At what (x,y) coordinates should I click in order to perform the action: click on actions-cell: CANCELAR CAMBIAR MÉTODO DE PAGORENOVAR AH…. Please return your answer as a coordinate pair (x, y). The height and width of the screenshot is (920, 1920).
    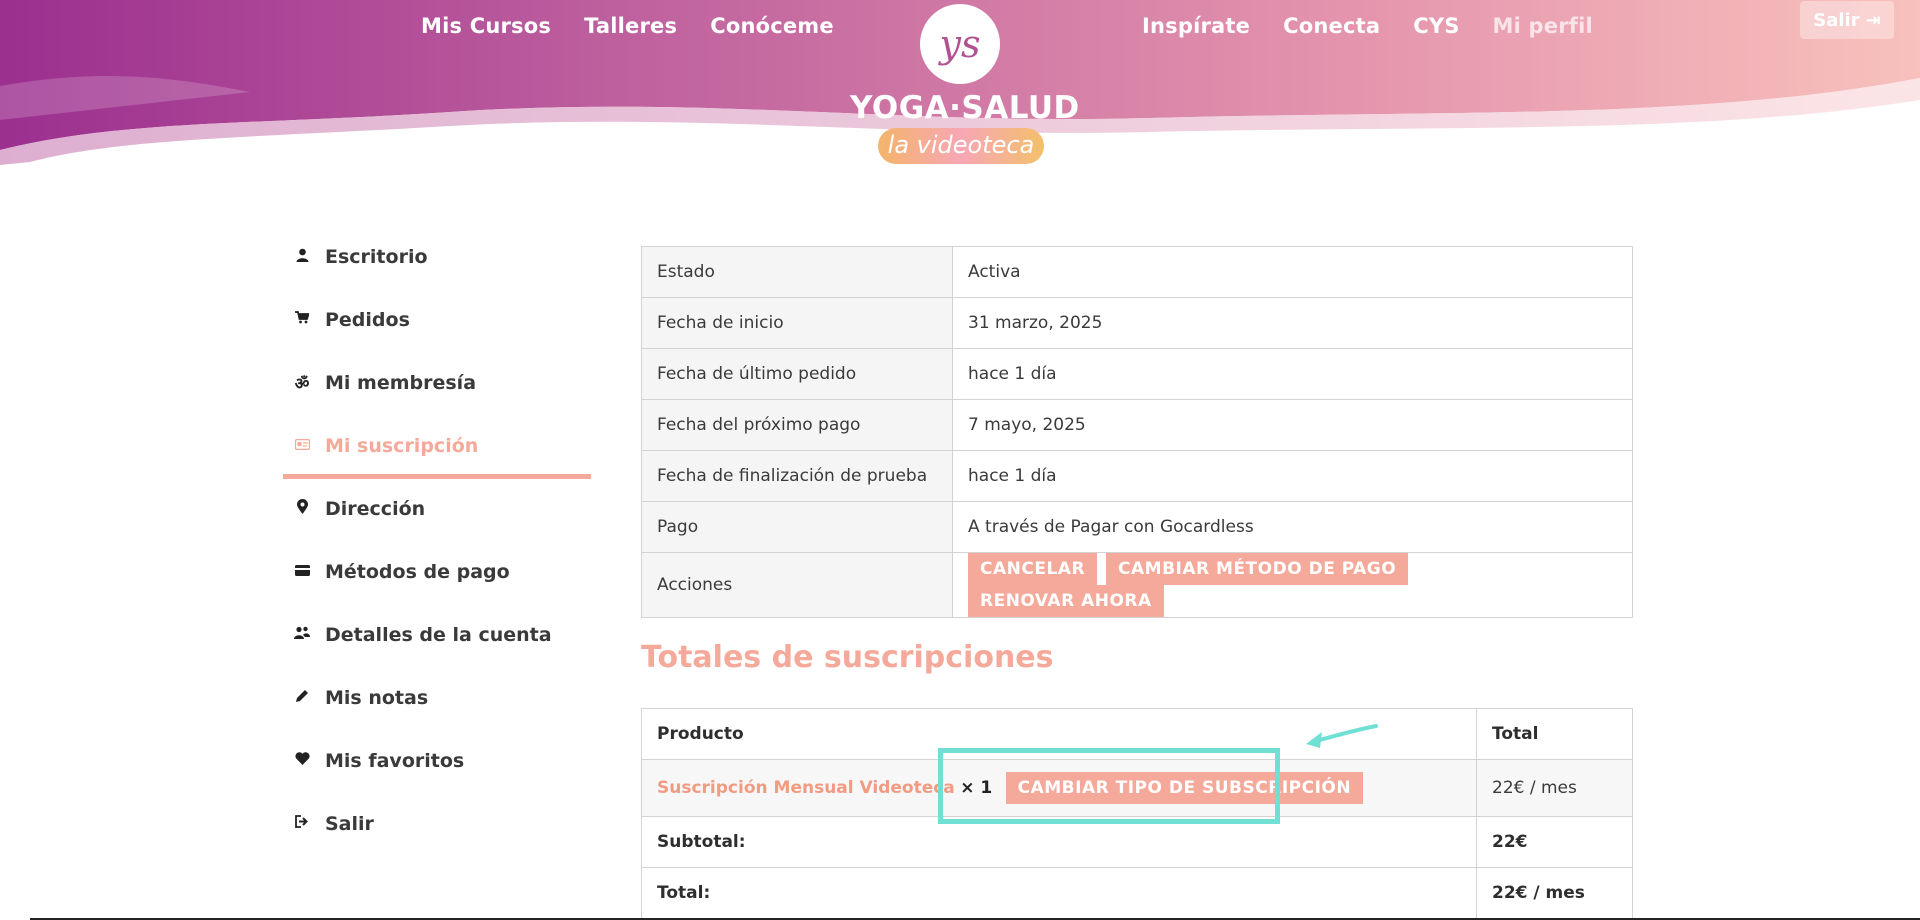
    Looking at the image, I should click on (1292, 585).